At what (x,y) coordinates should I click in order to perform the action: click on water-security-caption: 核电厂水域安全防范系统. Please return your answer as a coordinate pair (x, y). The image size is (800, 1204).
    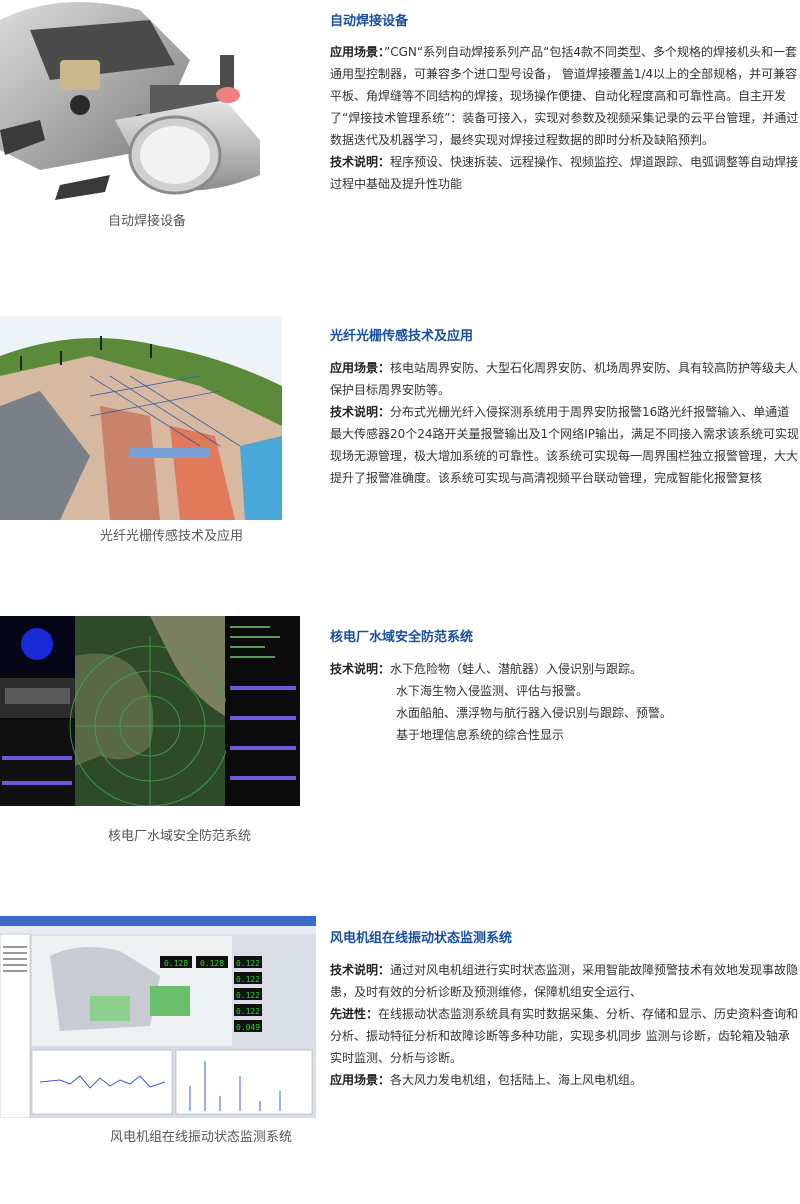
    Looking at the image, I should click on (180, 836).